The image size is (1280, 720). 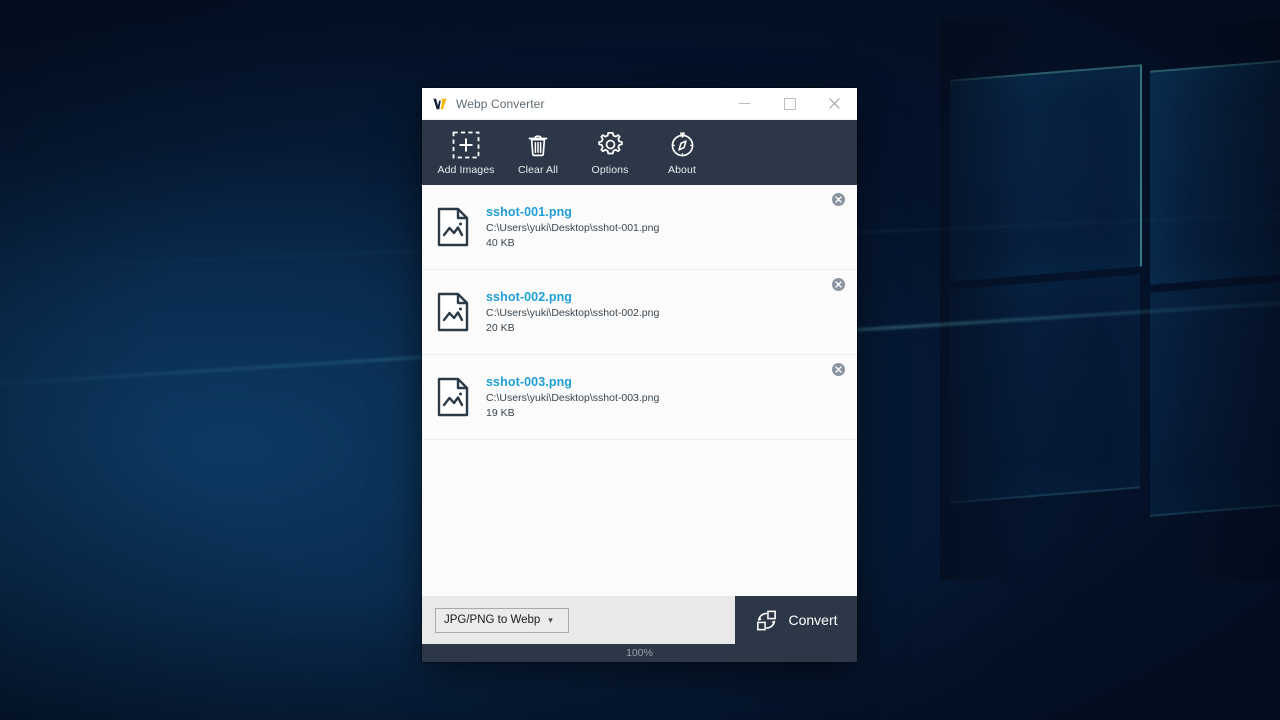 What do you see at coordinates (767, 620) in the screenshot?
I see `convert-icon` at bounding box center [767, 620].